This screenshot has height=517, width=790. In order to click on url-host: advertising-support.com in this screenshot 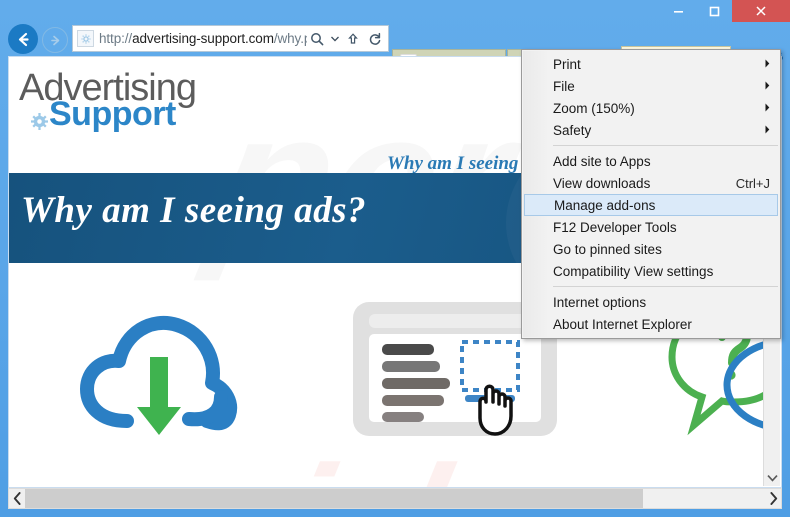, I will do `click(203, 38)`.